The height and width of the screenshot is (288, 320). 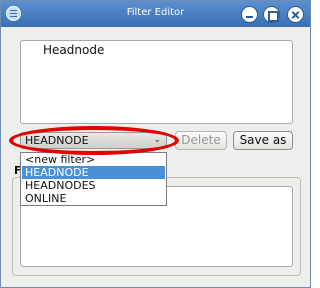 I want to click on maximize-icon, so click(x=271, y=14).